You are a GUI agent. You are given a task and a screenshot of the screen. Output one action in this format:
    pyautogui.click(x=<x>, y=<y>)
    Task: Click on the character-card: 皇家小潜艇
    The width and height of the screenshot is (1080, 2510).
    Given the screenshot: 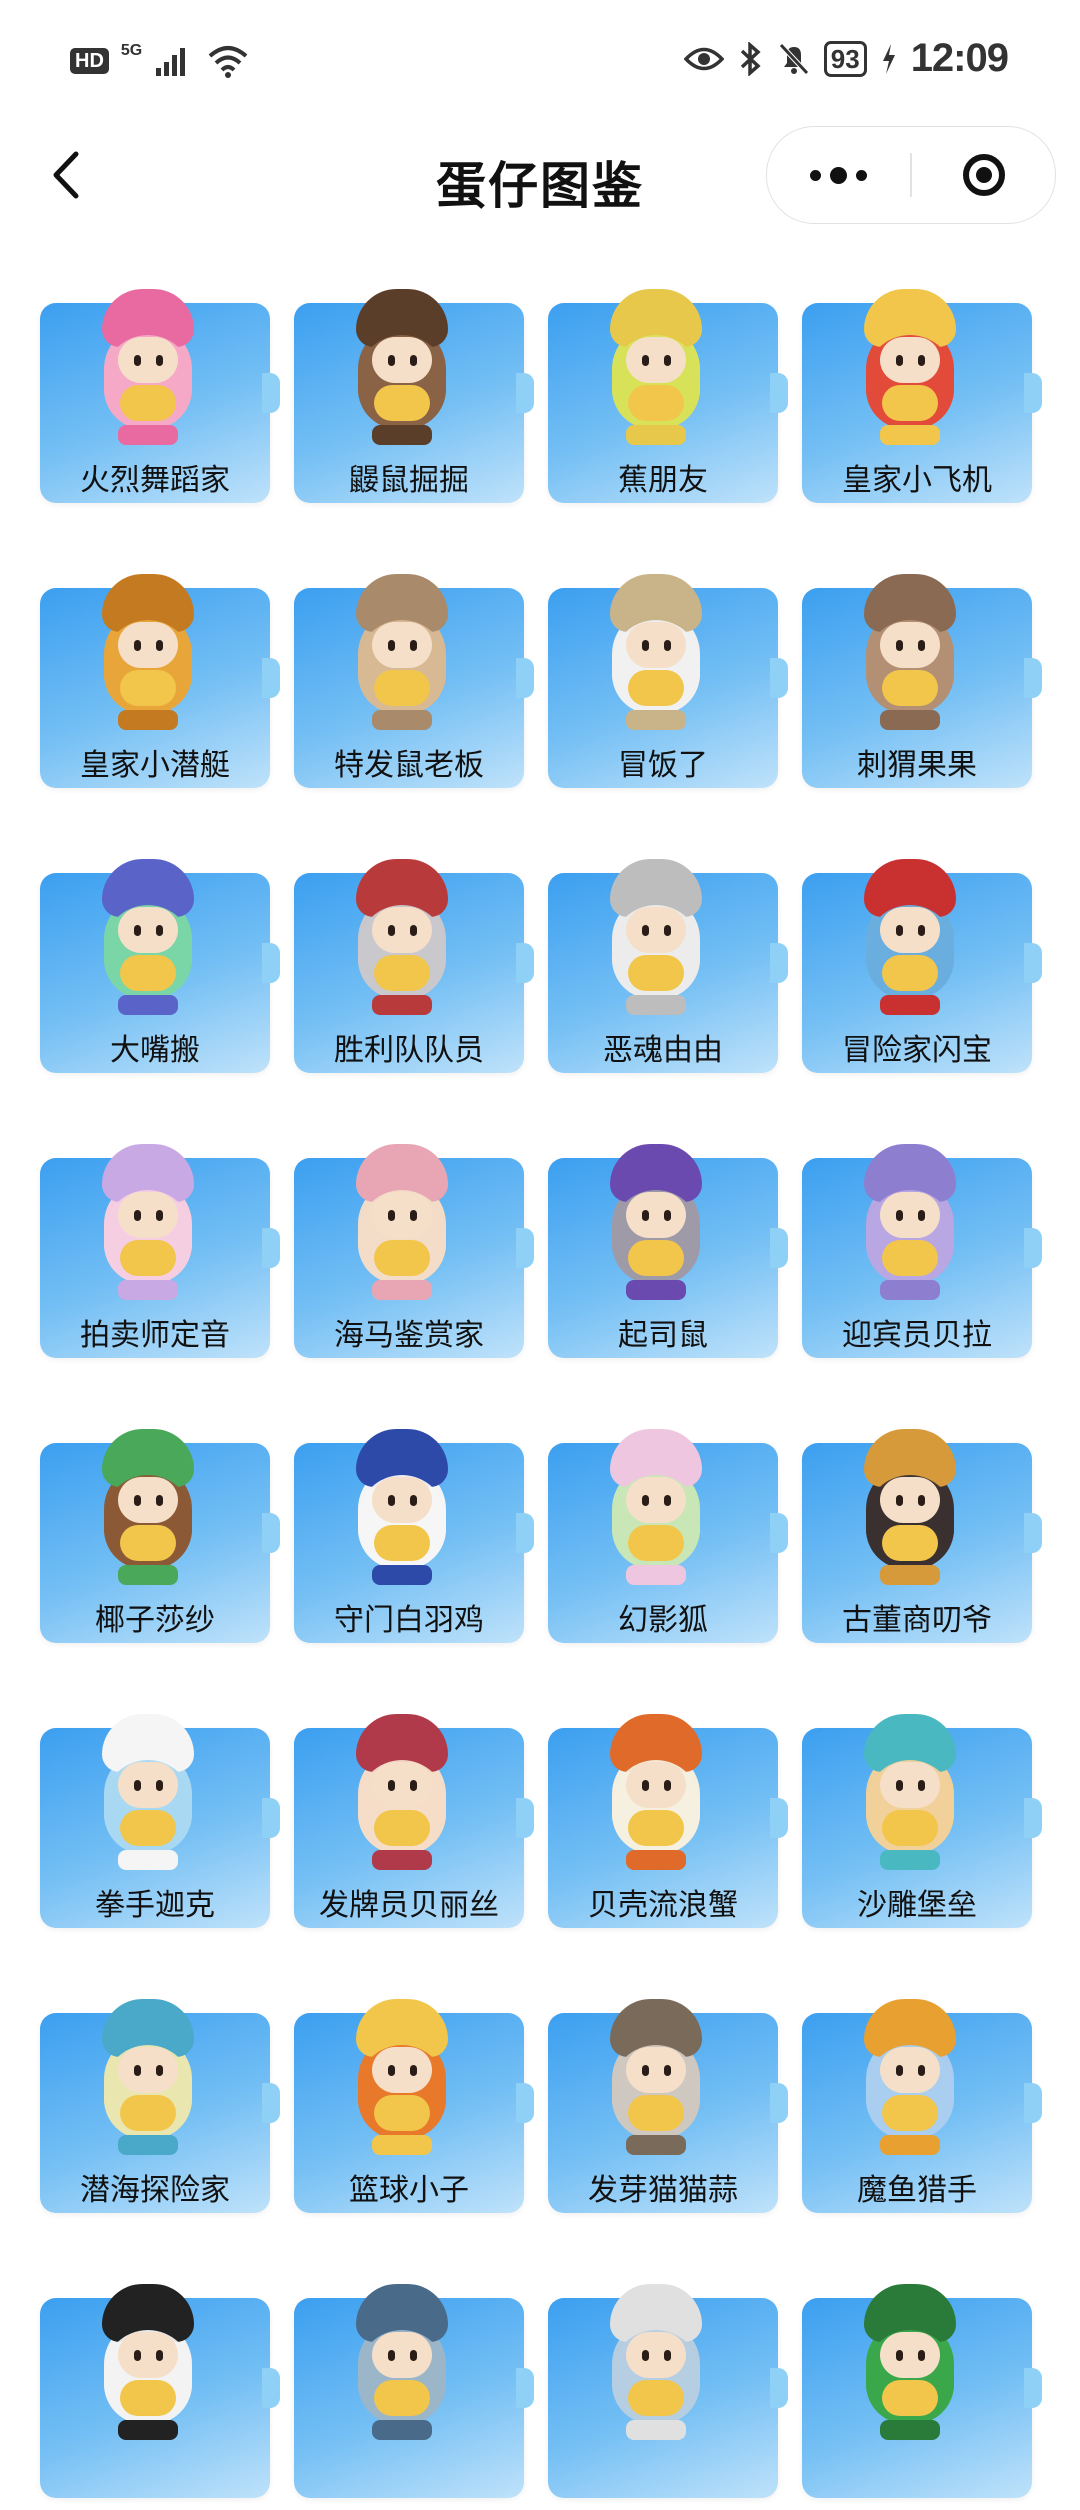 What is the action you would take?
    pyautogui.click(x=154, y=685)
    